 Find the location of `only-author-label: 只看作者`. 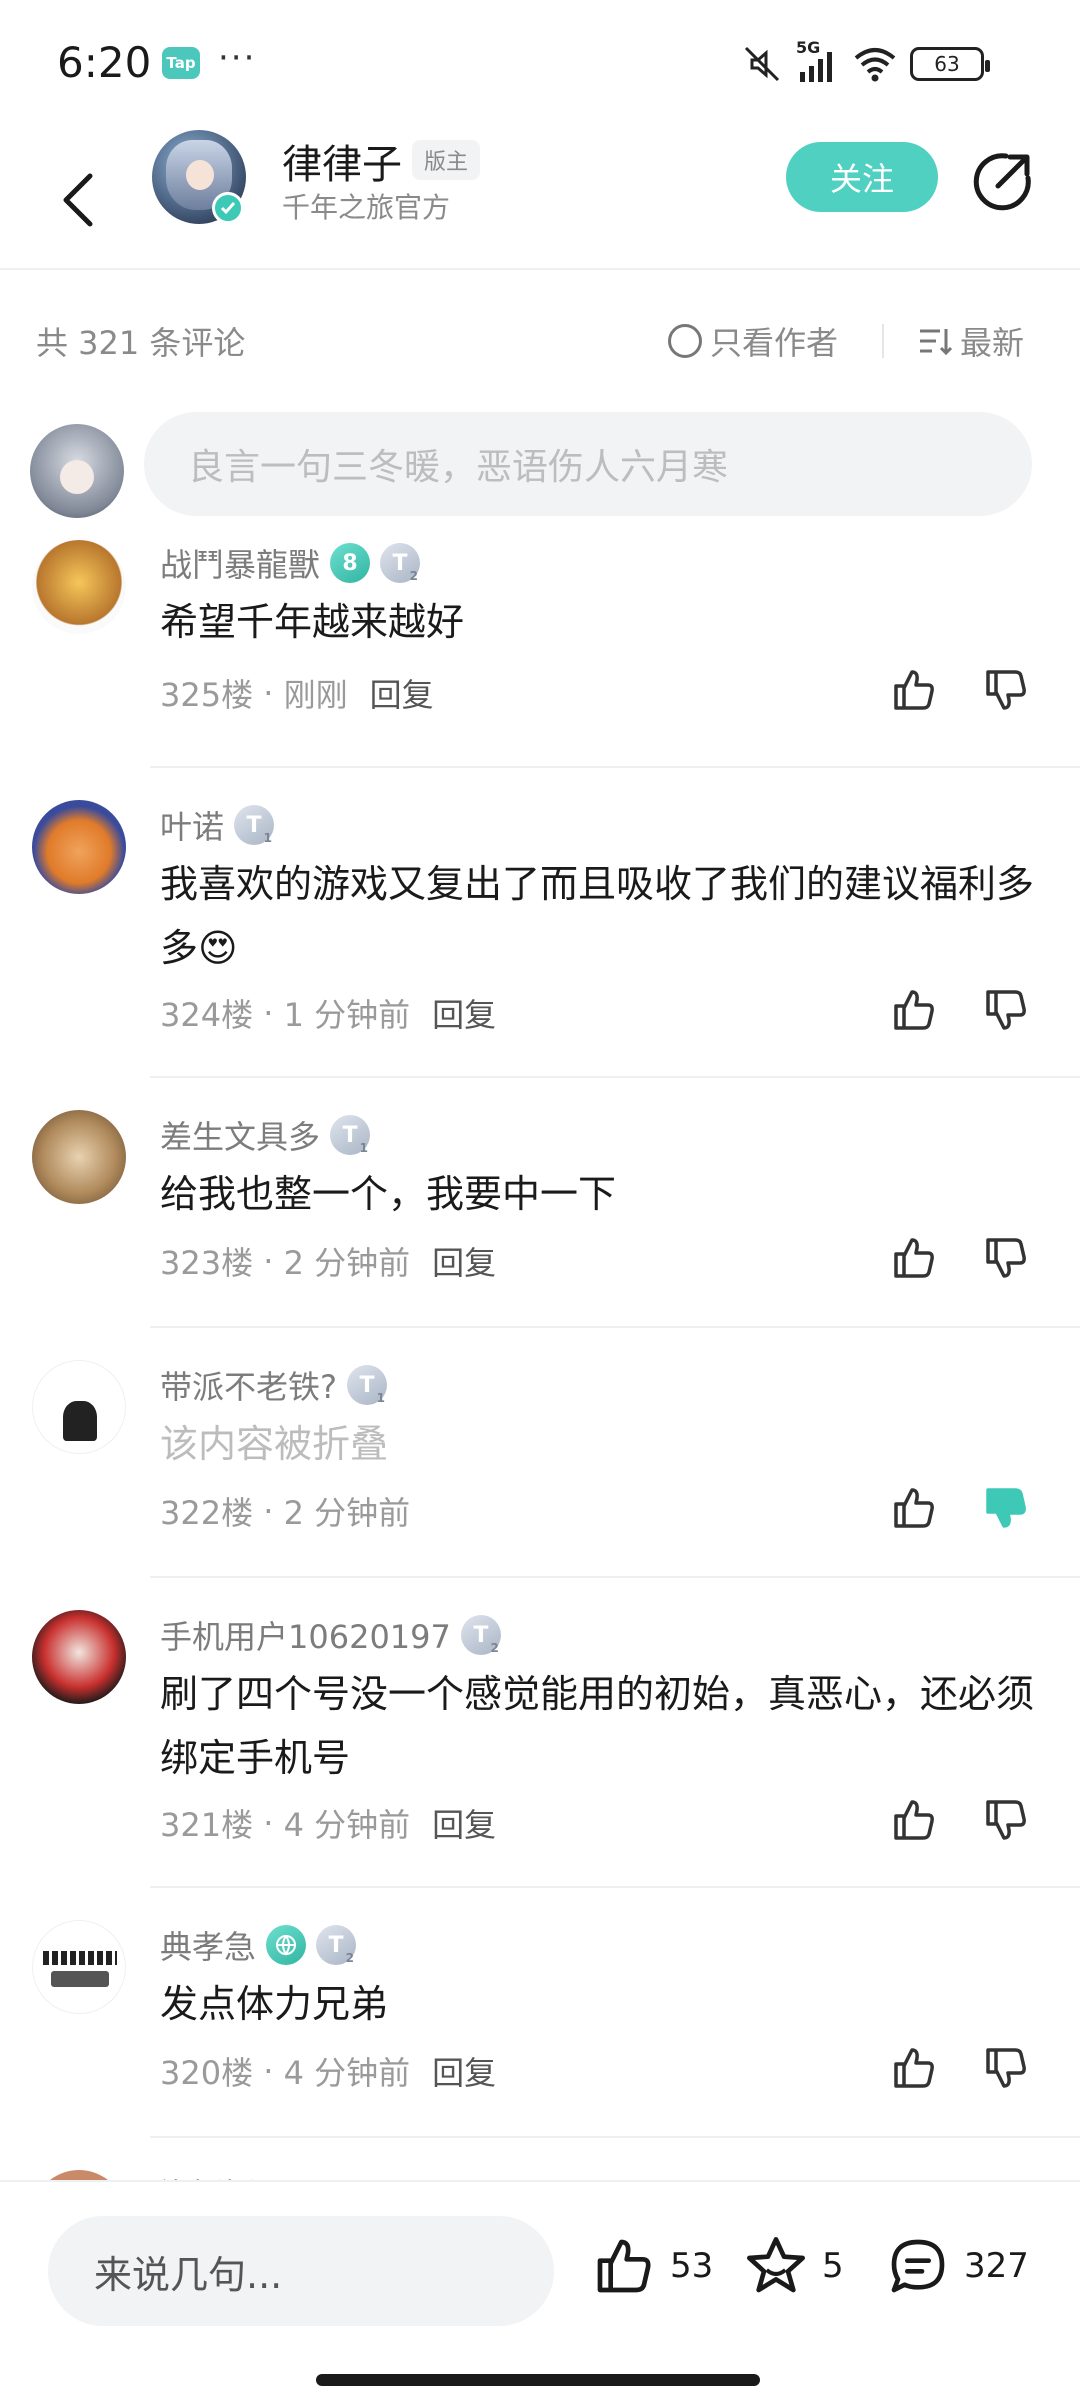

only-author-label: 只看作者 is located at coordinates (774, 343).